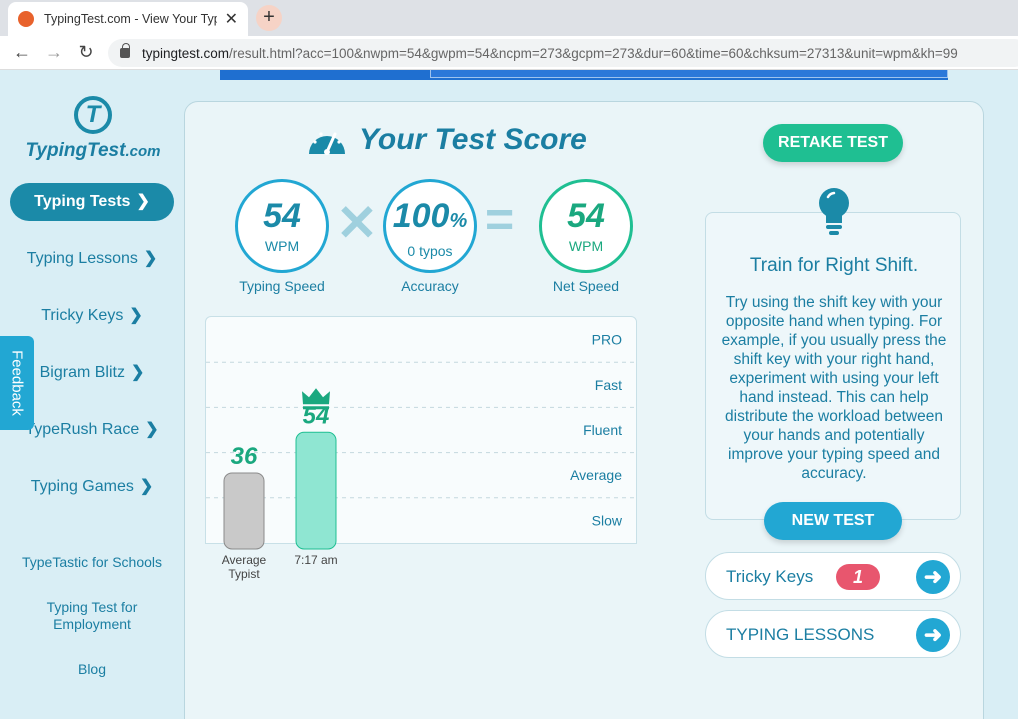 The image size is (1018, 719). I want to click on reload-icon: ↻, so click(86, 52).